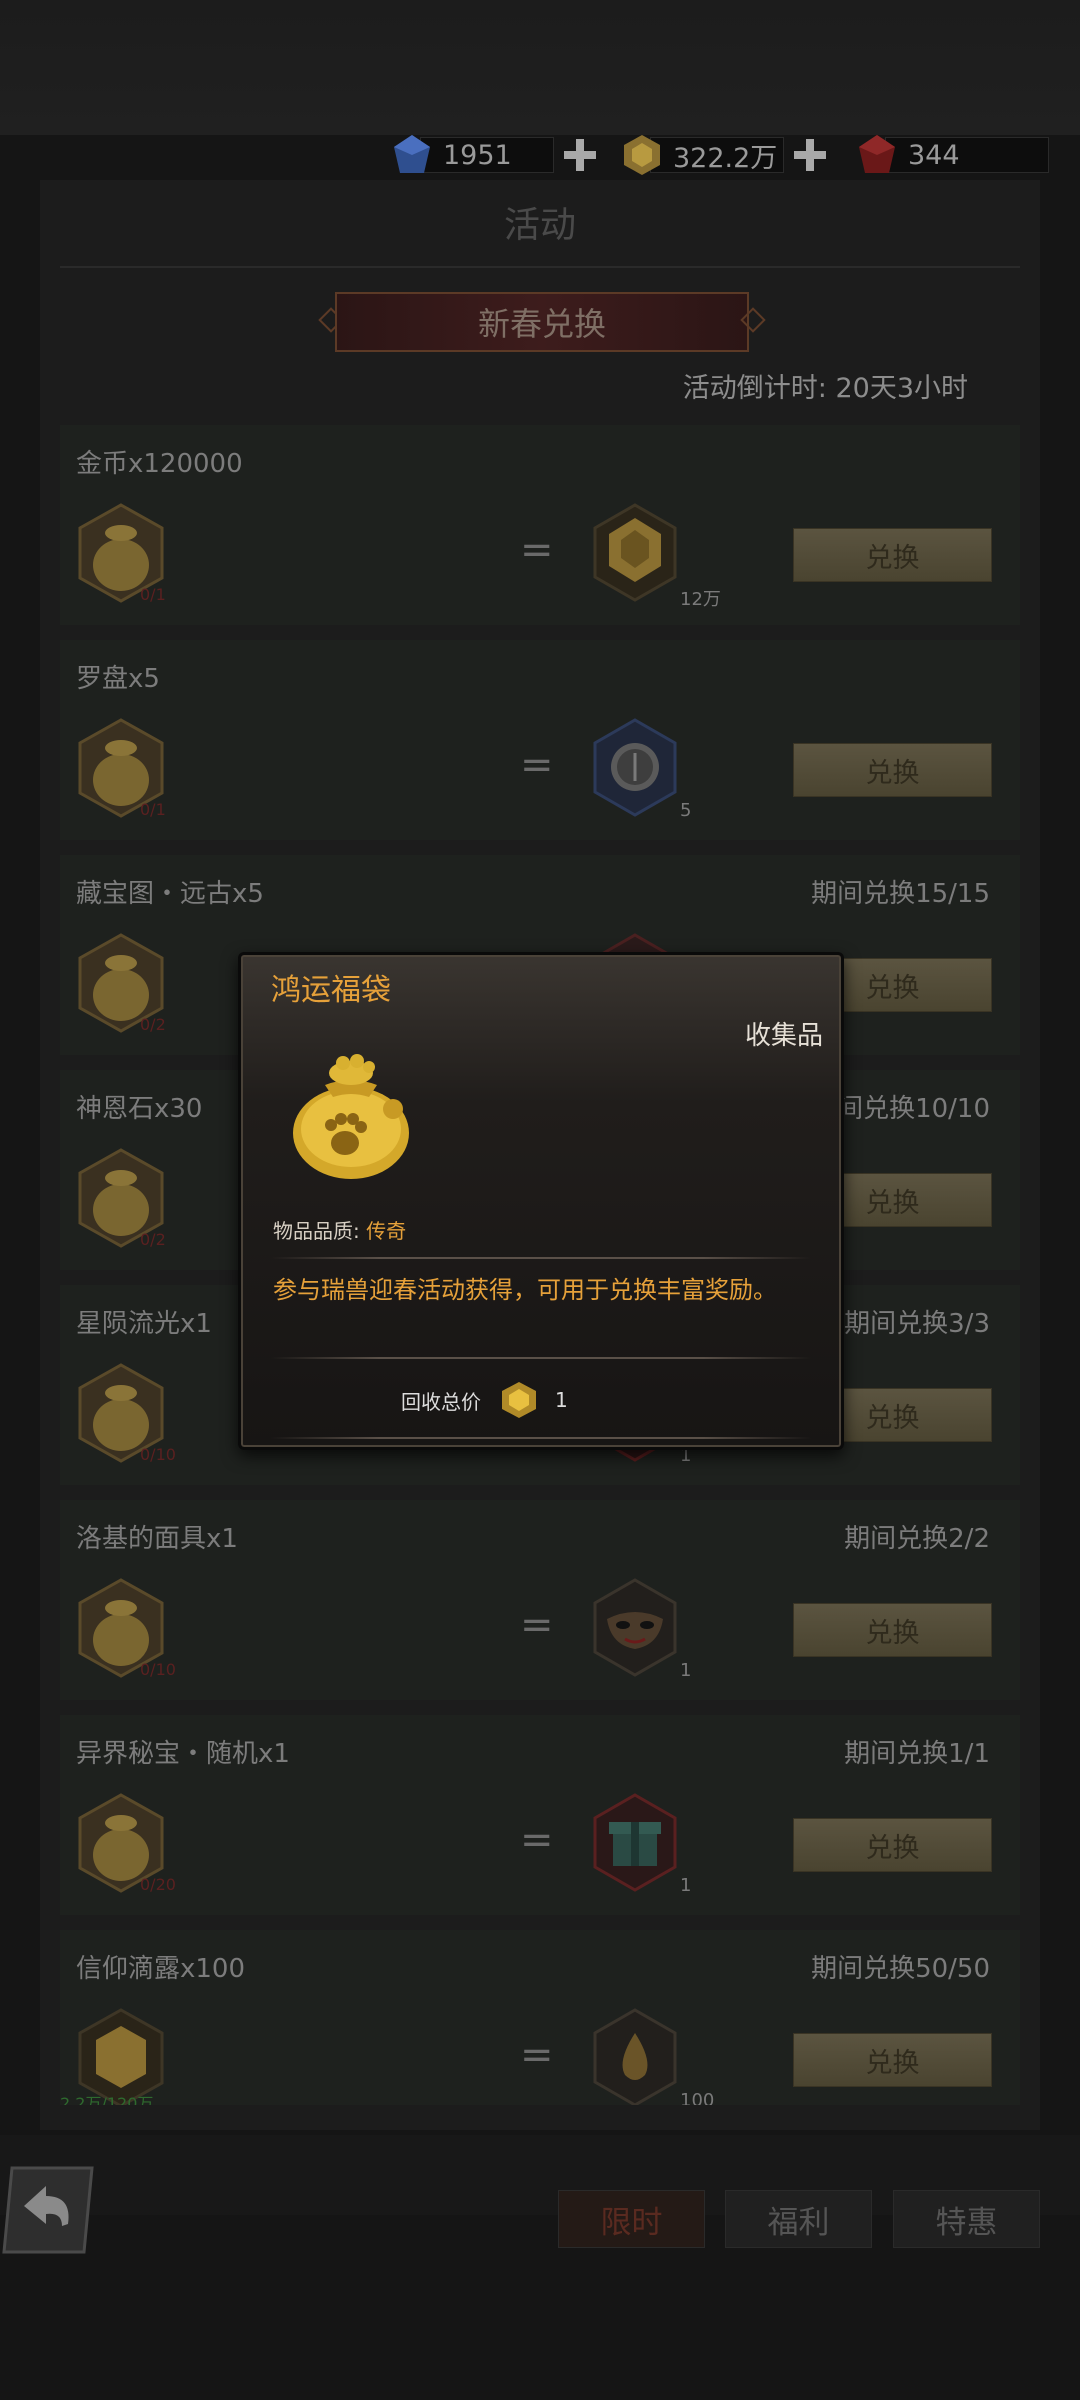 The height and width of the screenshot is (2400, 1080). I want to click on item-name: 藏宝图・远古x5, so click(170, 894).